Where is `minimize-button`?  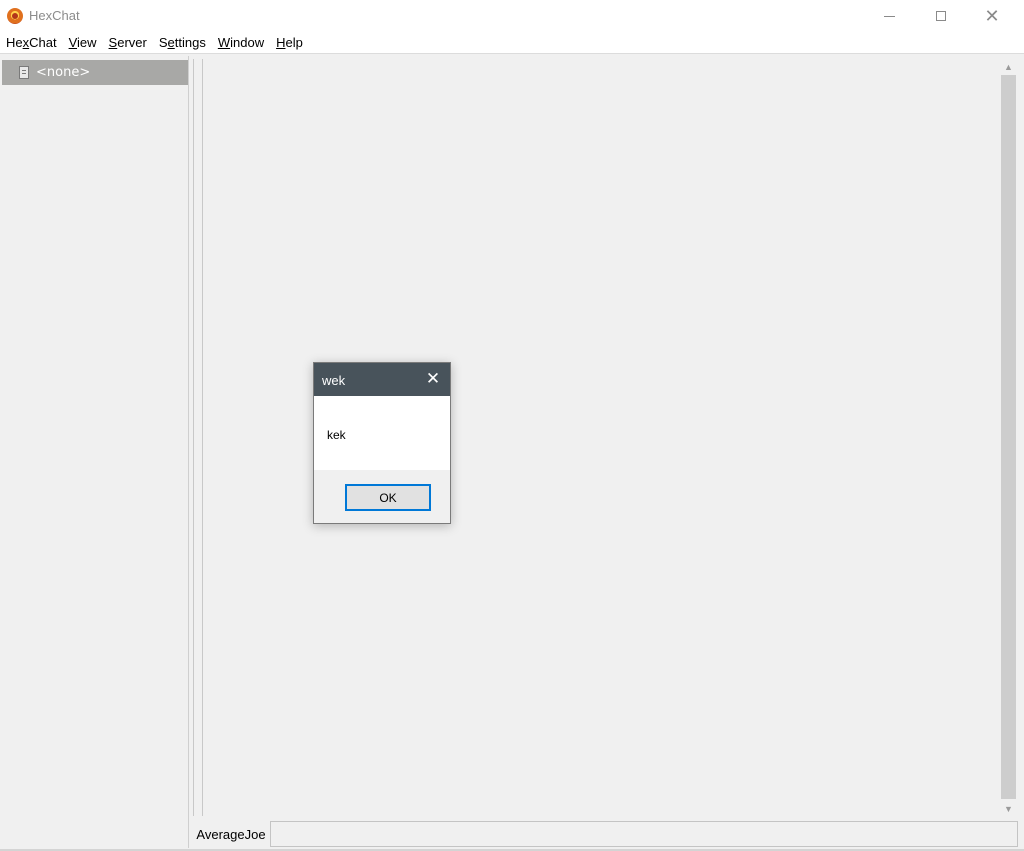 minimize-button is located at coordinates (889, 16).